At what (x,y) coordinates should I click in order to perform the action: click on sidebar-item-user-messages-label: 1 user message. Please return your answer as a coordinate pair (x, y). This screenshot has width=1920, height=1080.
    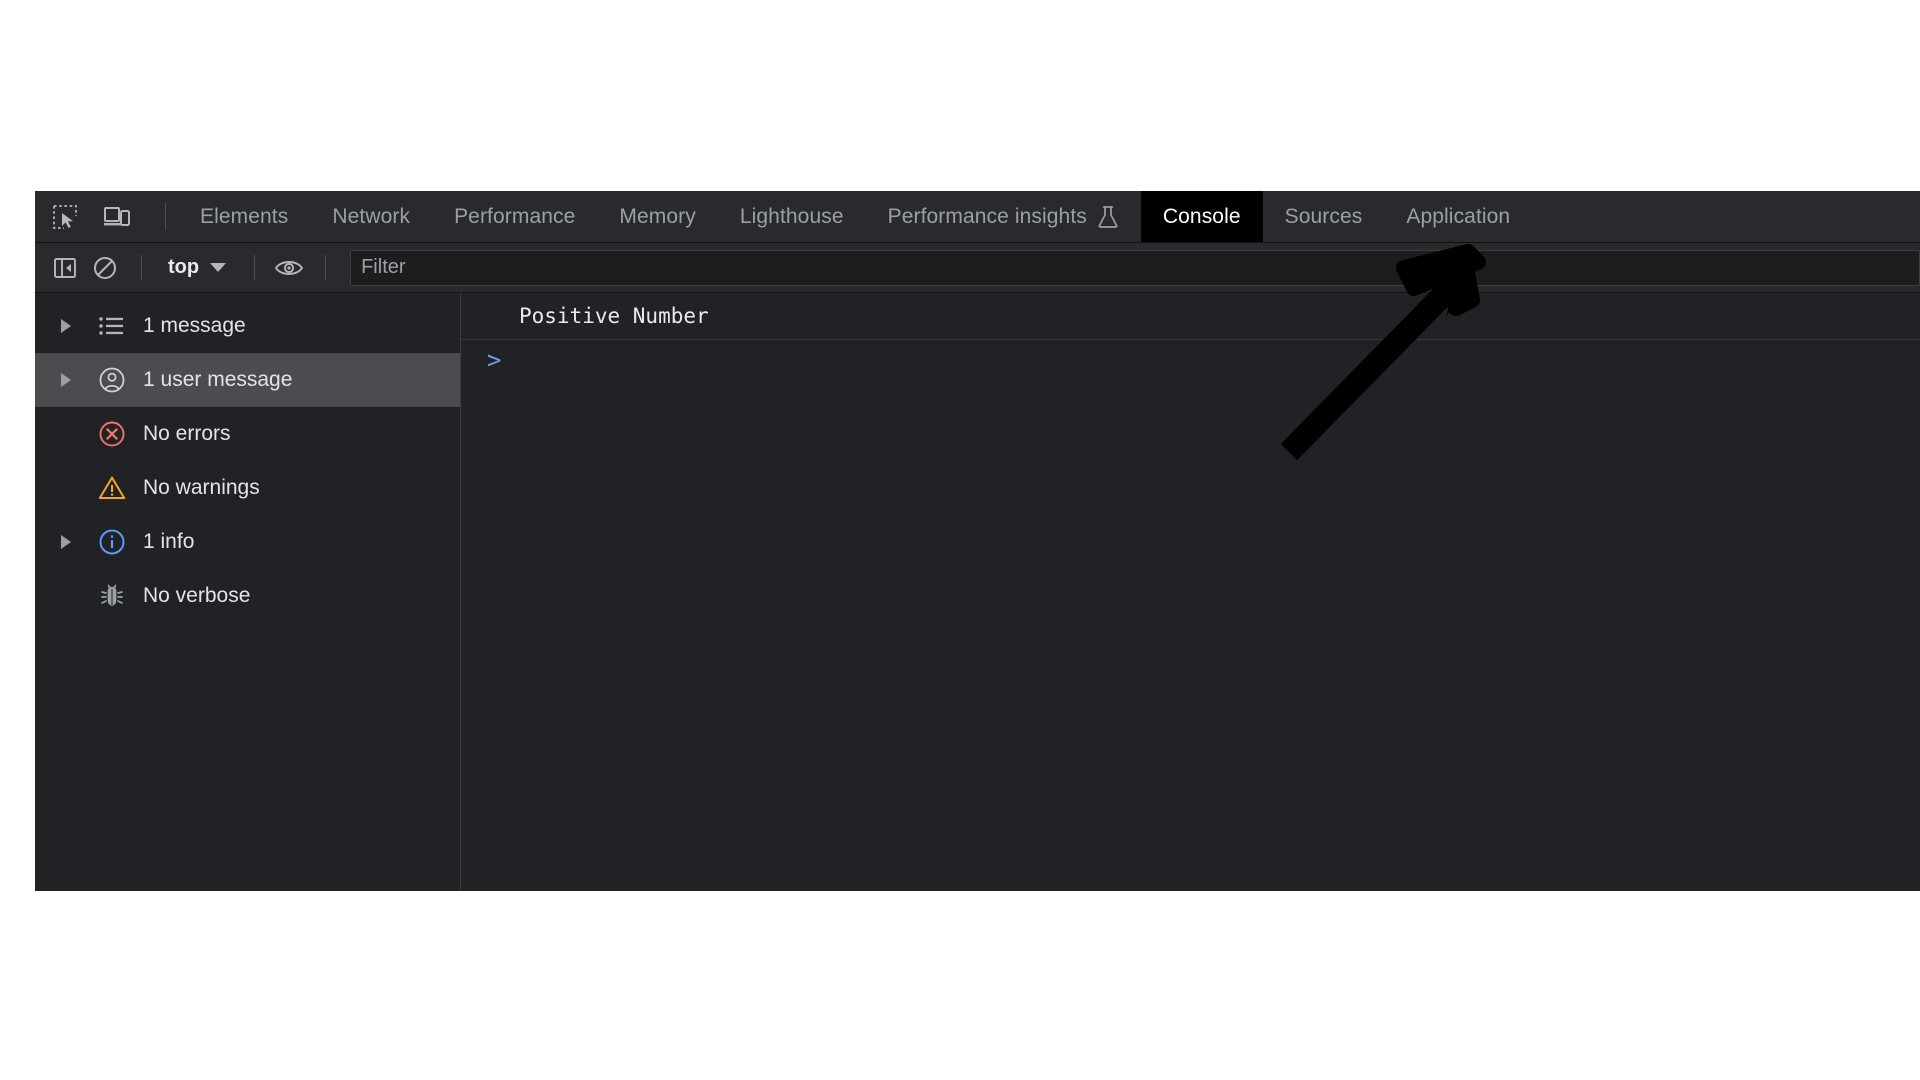
    Looking at the image, I should click on (218, 379).